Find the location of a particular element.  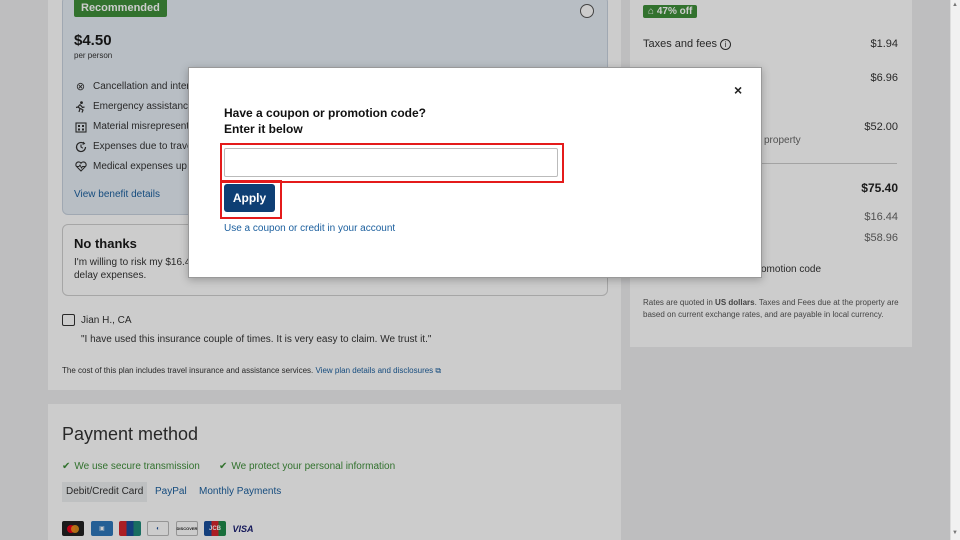

page-scrollbar is located at coordinates (955, 270).